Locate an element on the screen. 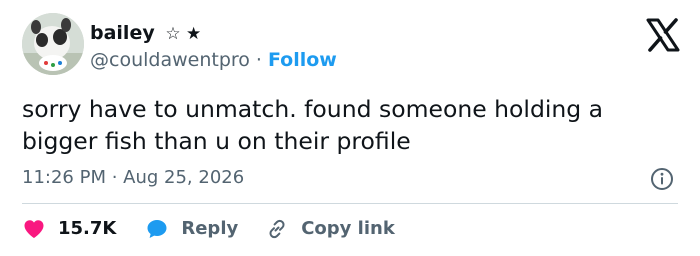  avatar-image is located at coordinates (53, 44).